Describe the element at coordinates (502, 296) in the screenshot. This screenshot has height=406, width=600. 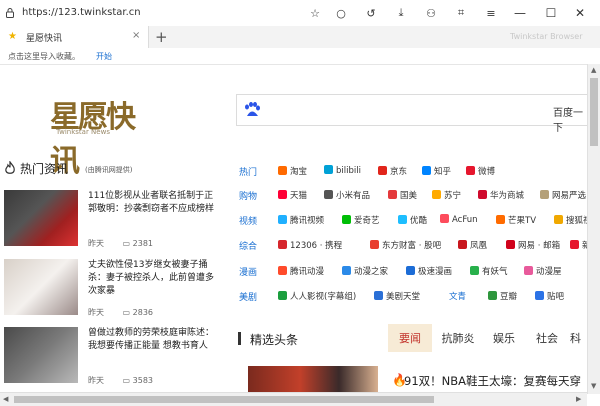
I see `site-link: 豆瓣` at that location.